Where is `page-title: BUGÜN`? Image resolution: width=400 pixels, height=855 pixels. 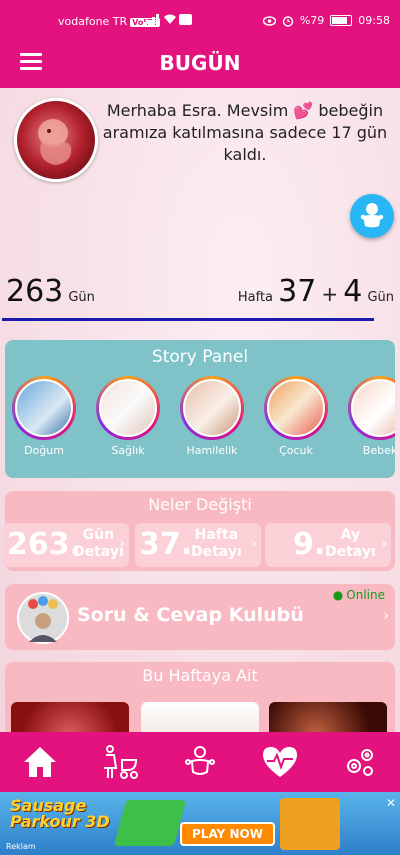 page-title: BUGÜN is located at coordinates (200, 63).